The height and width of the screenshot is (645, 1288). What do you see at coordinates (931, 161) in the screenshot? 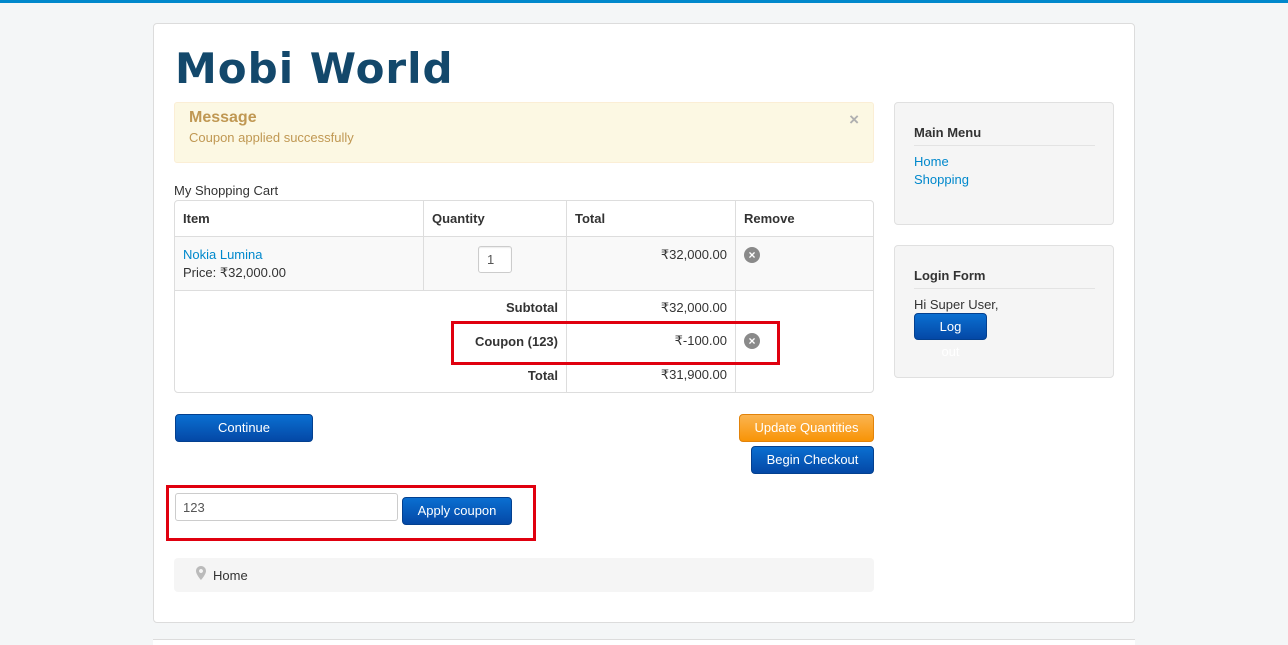
I see `menu-item-home: Home` at bounding box center [931, 161].